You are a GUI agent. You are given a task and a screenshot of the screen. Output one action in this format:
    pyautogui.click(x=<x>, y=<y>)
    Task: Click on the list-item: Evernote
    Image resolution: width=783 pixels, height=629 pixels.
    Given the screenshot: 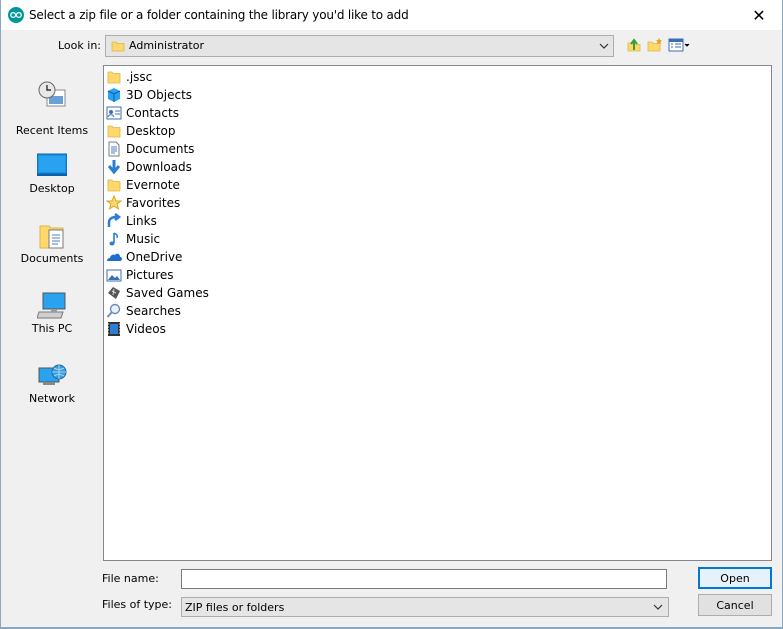 What is the action you would take?
    pyautogui.click(x=143, y=185)
    